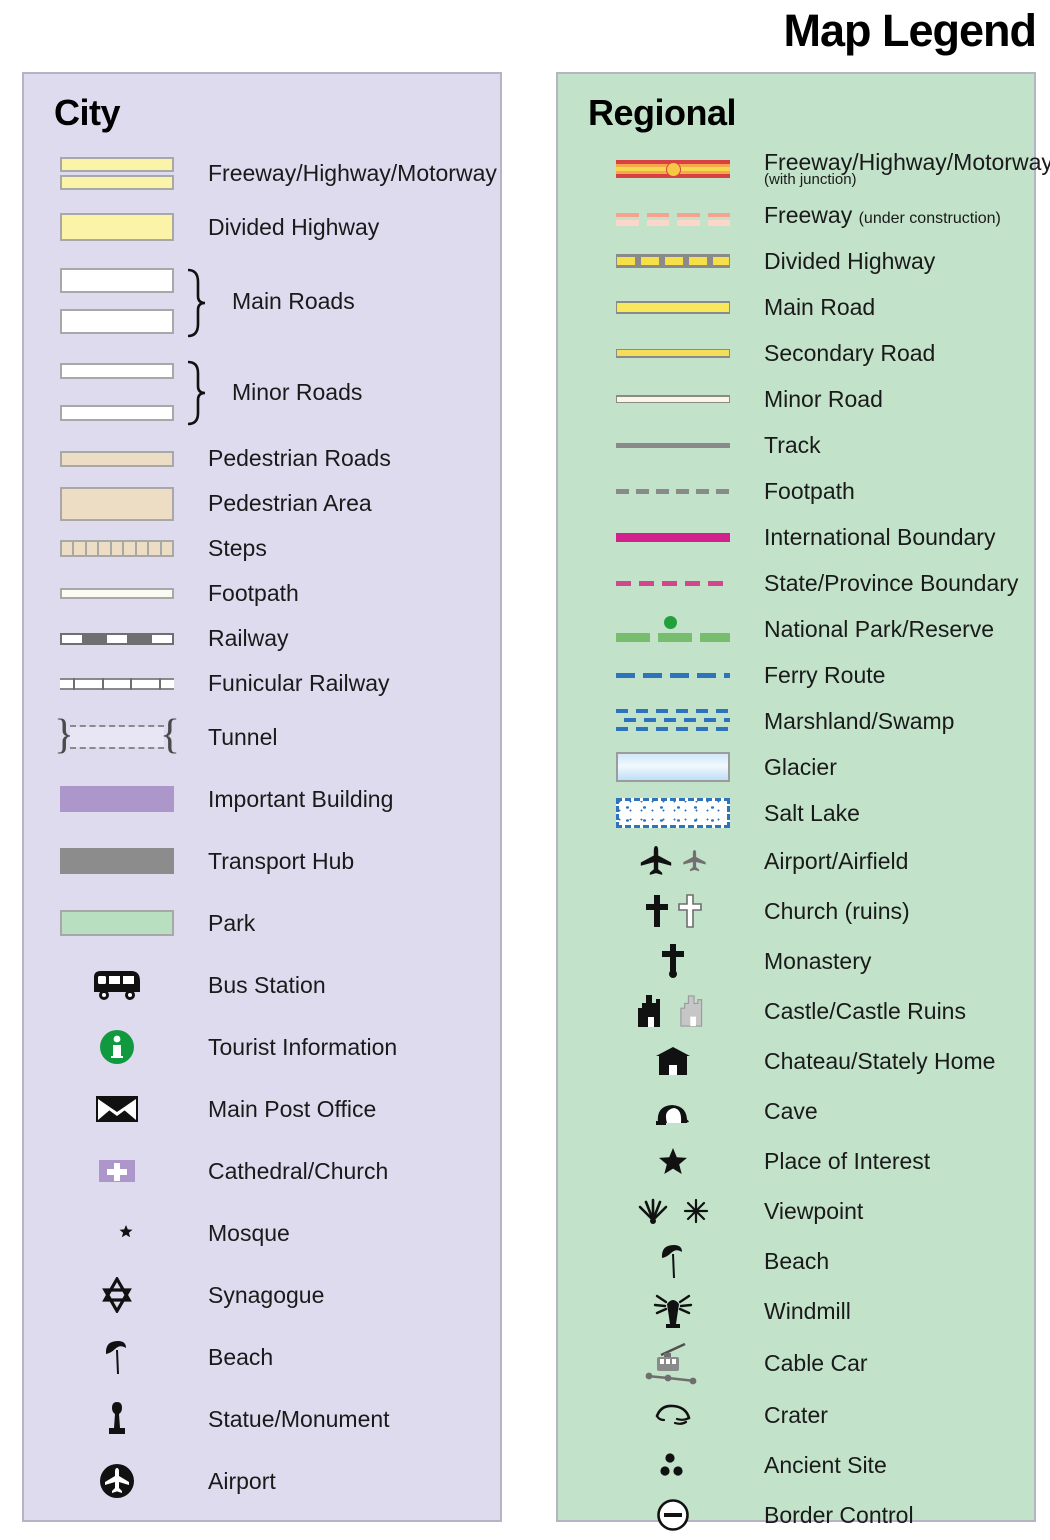 The height and width of the screenshot is (1540, 1050). I want to click on legend-row-city-post-office: Main Post Office, so click(262, 1109).